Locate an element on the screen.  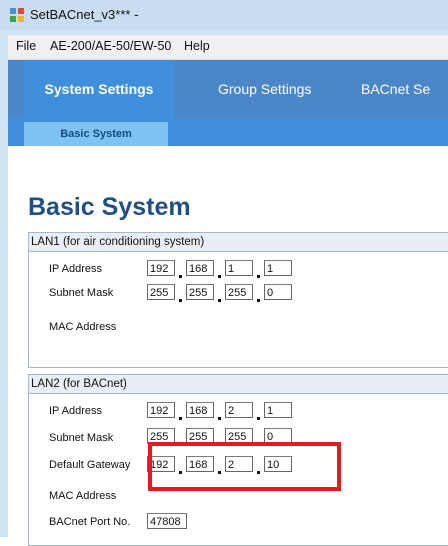
lan2-gateway-label: Default Gateway is located at coordinates (90, 465).